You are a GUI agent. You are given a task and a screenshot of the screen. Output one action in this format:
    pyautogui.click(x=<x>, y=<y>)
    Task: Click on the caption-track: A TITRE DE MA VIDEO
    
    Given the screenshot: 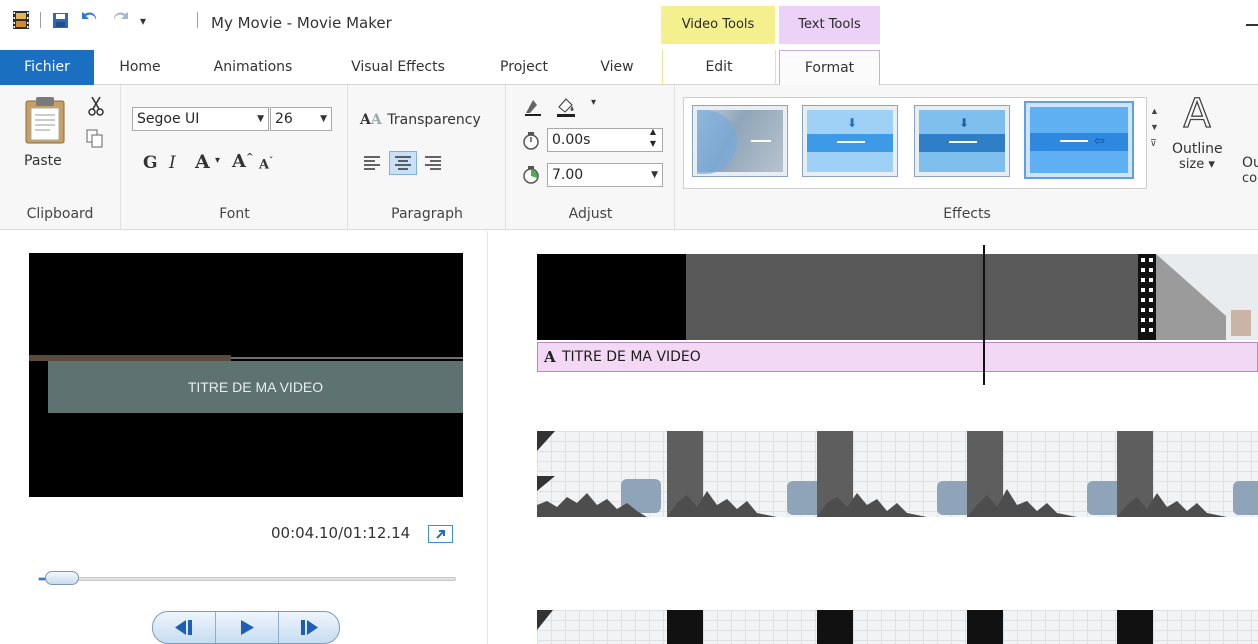 What is the action you would take?
    pyautogui.click(x=897, y=357)
    